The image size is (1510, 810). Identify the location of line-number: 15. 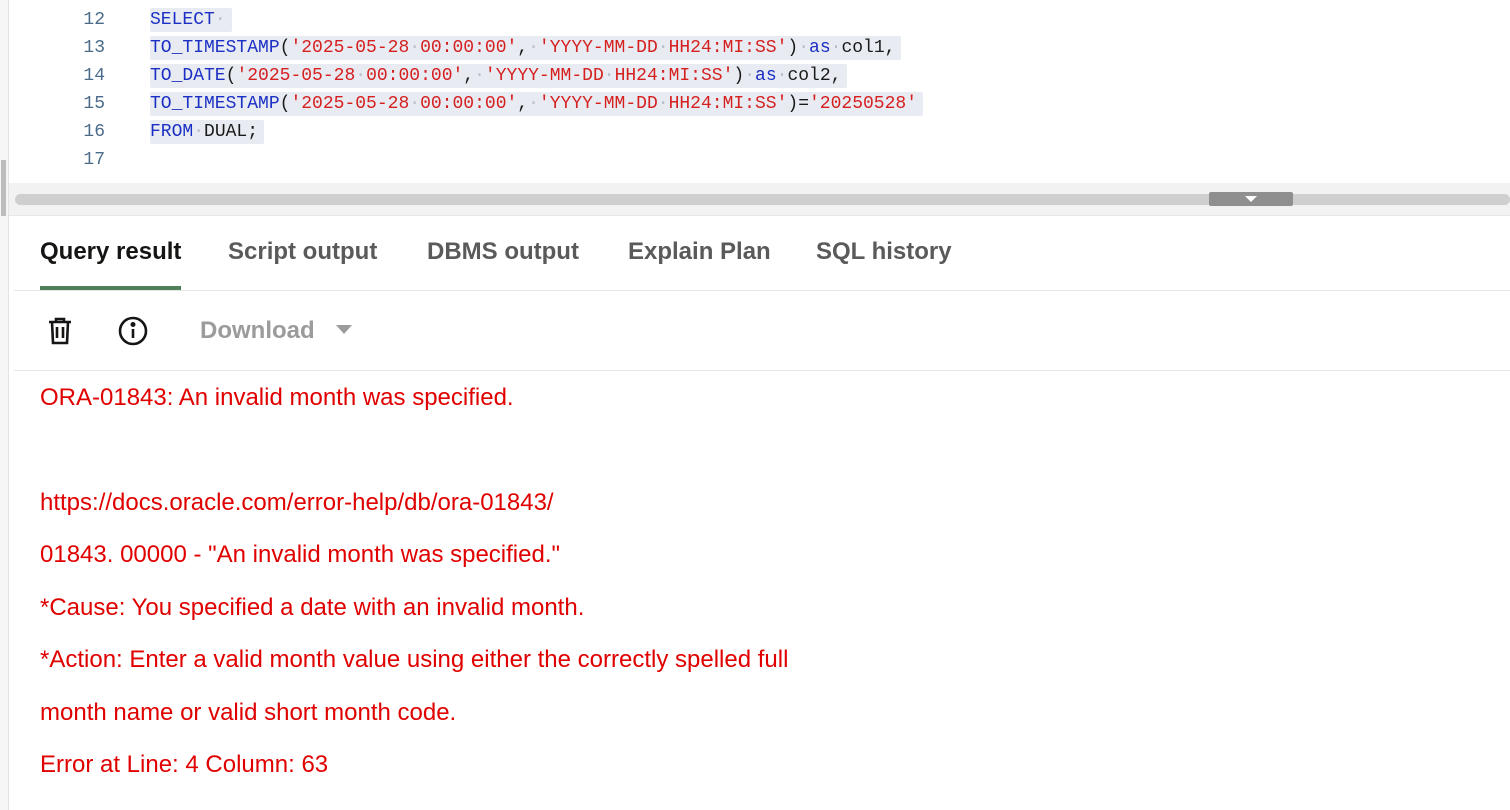
(94, 104).